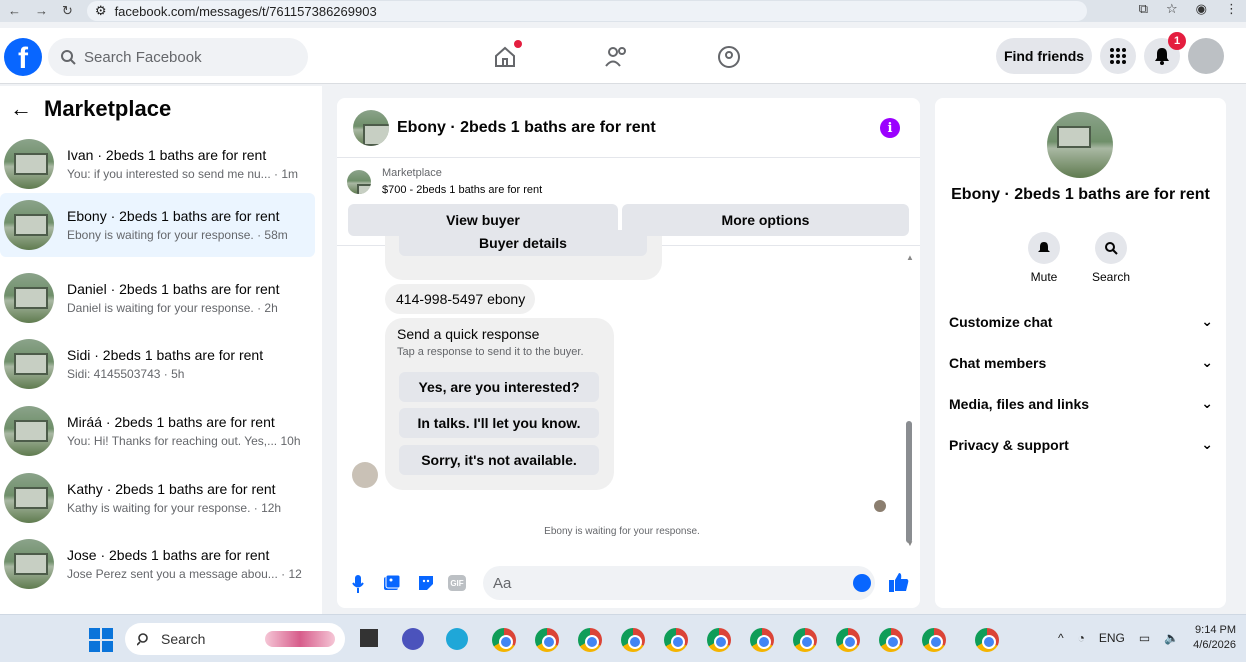 Image resolution: width=1246 pixels, height=662 pixels. Describe the element at coordinates (171, 489) in the screenshot. I see `conversation-name: Kathy · 2beds 1 baths are for rent` at that location.